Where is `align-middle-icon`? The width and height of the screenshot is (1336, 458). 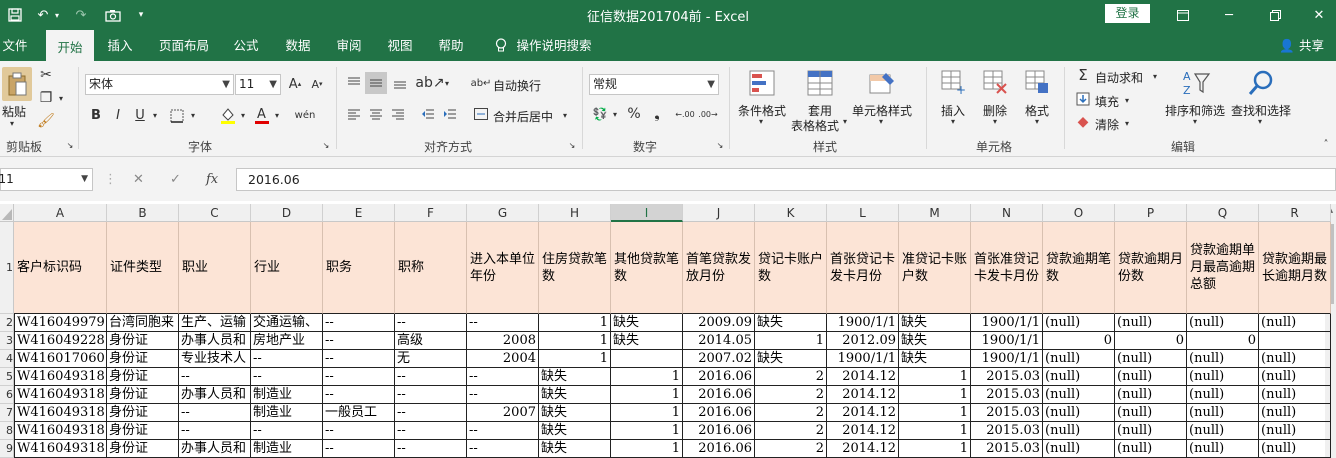 align-middle-icon is located at coordinates (376, 83).